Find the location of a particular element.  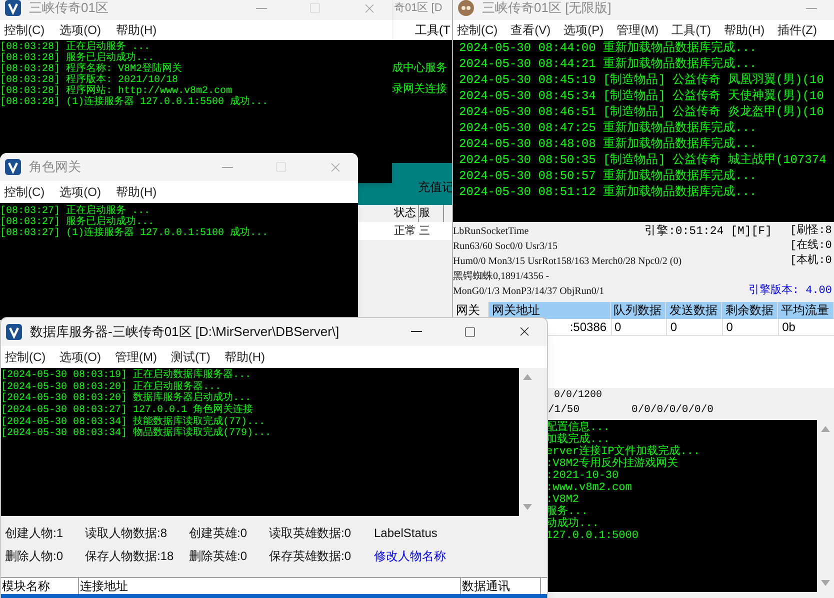

engine-version: 引擎版本: 4.00 is located at coordinates (790, 291).